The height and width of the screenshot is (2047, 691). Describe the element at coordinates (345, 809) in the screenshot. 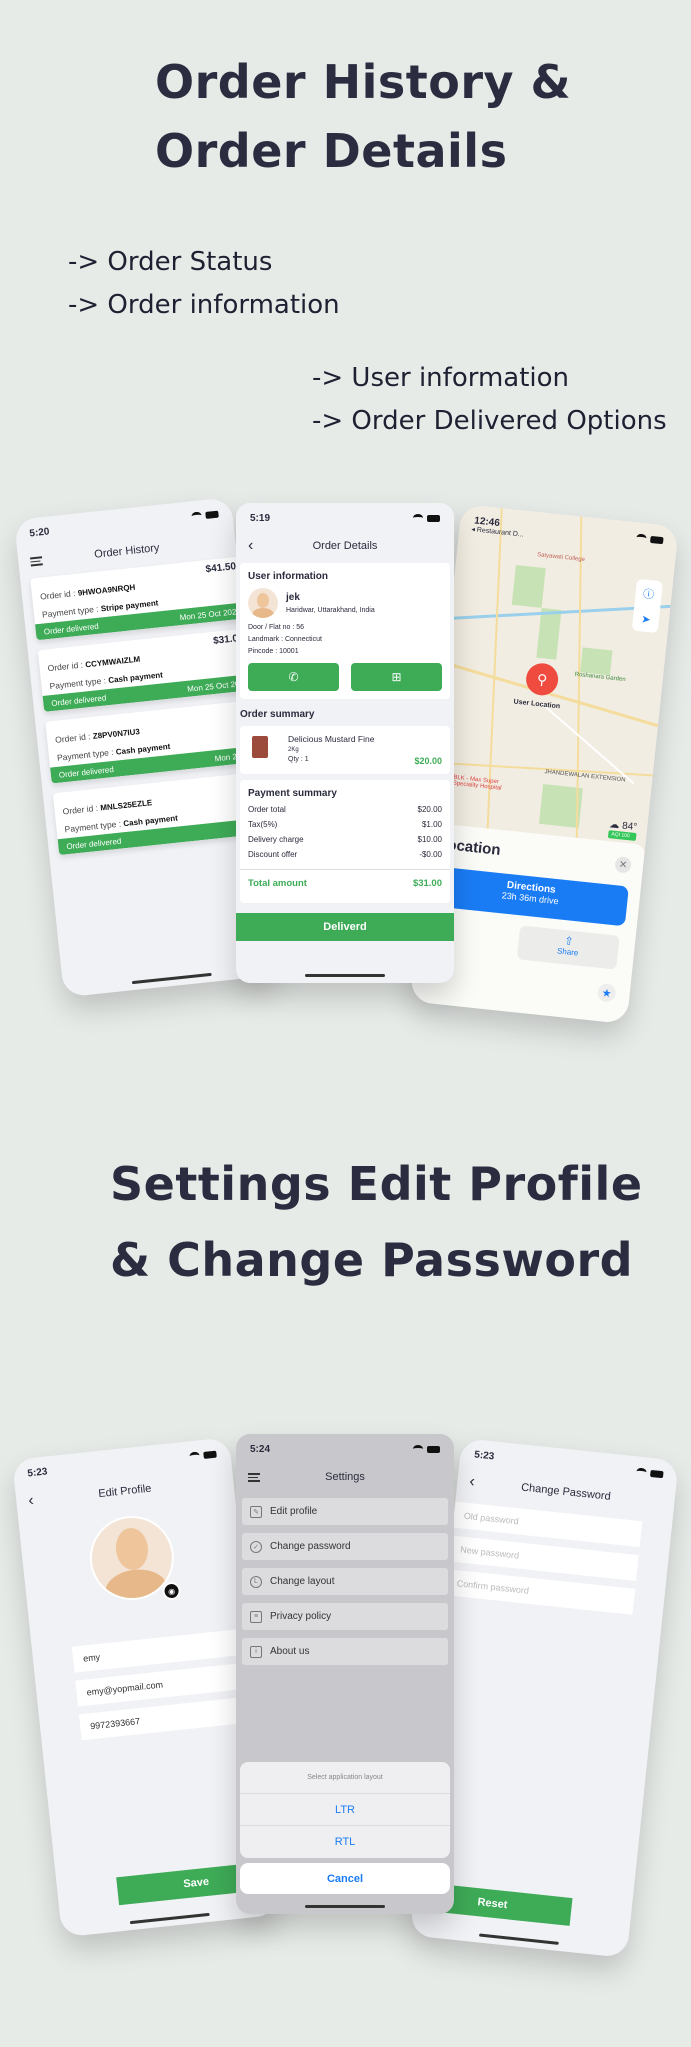

I see `payment-line: Order total $20.00` at that location.